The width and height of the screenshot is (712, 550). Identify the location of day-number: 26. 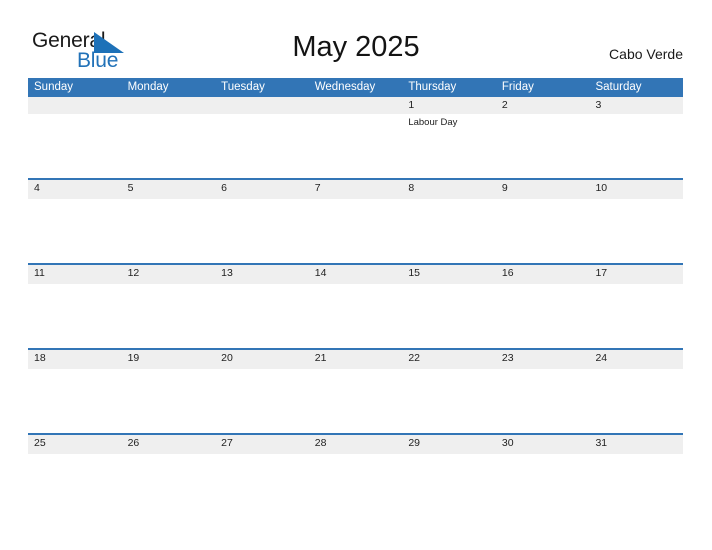
(169, 444).